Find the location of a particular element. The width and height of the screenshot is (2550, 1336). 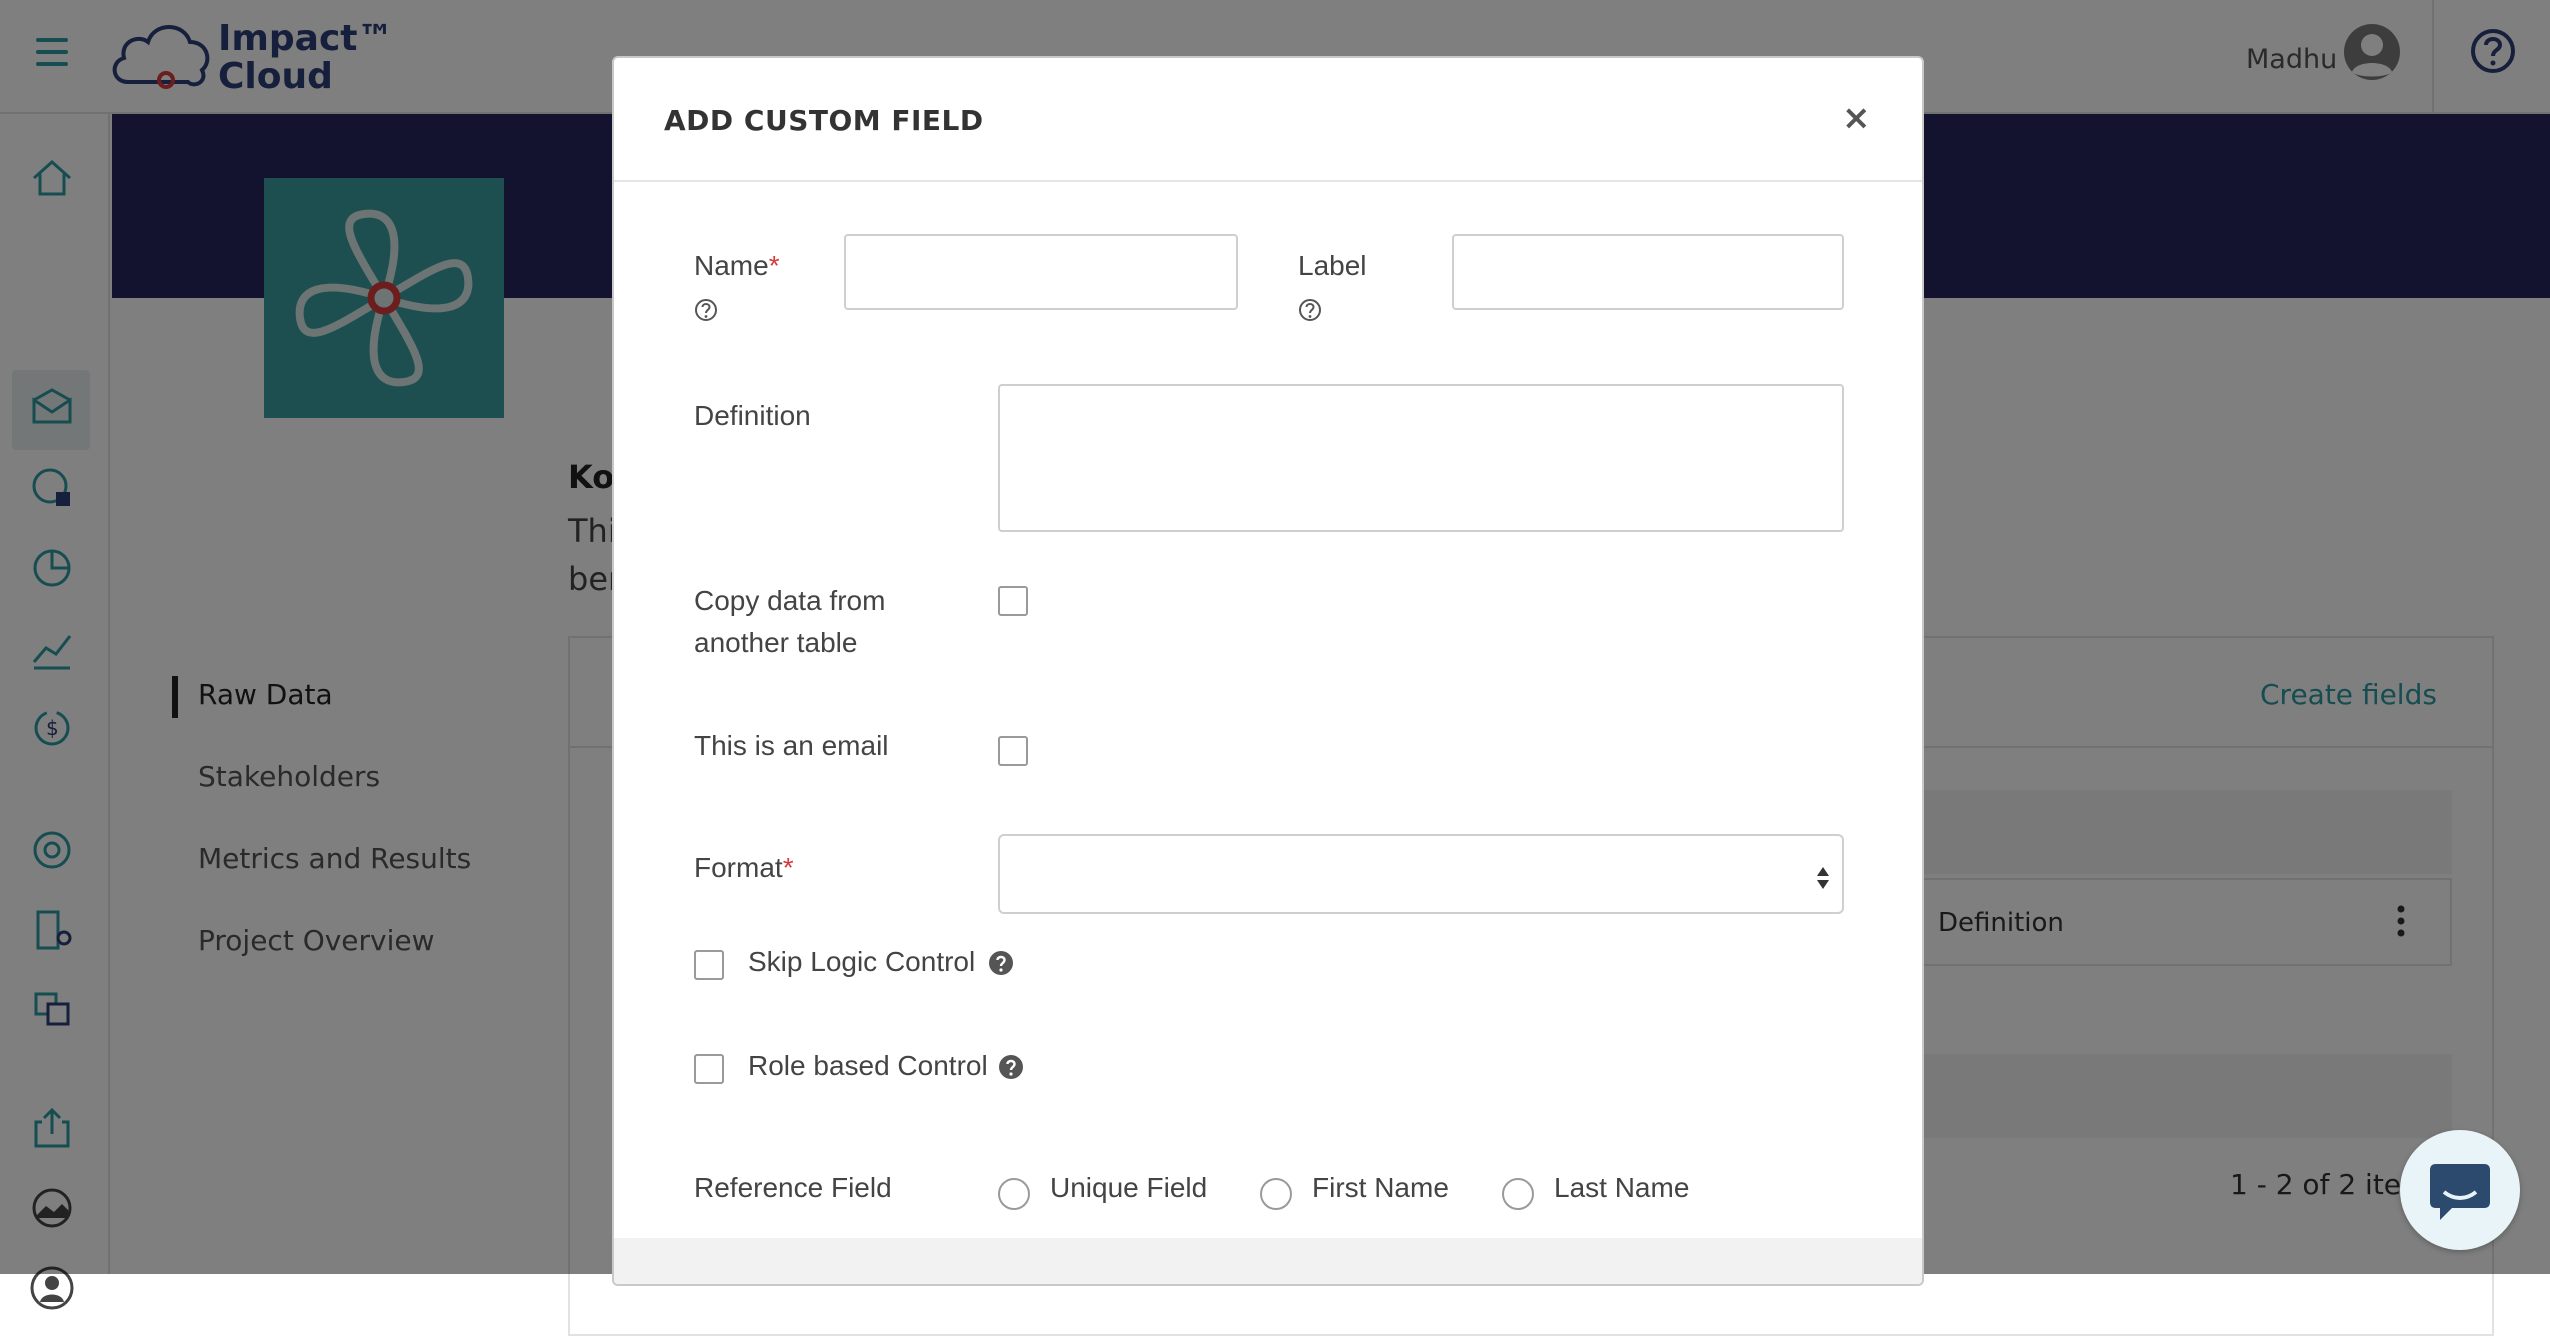

skip-logic-checkbox is located at coordinates (709, 965).